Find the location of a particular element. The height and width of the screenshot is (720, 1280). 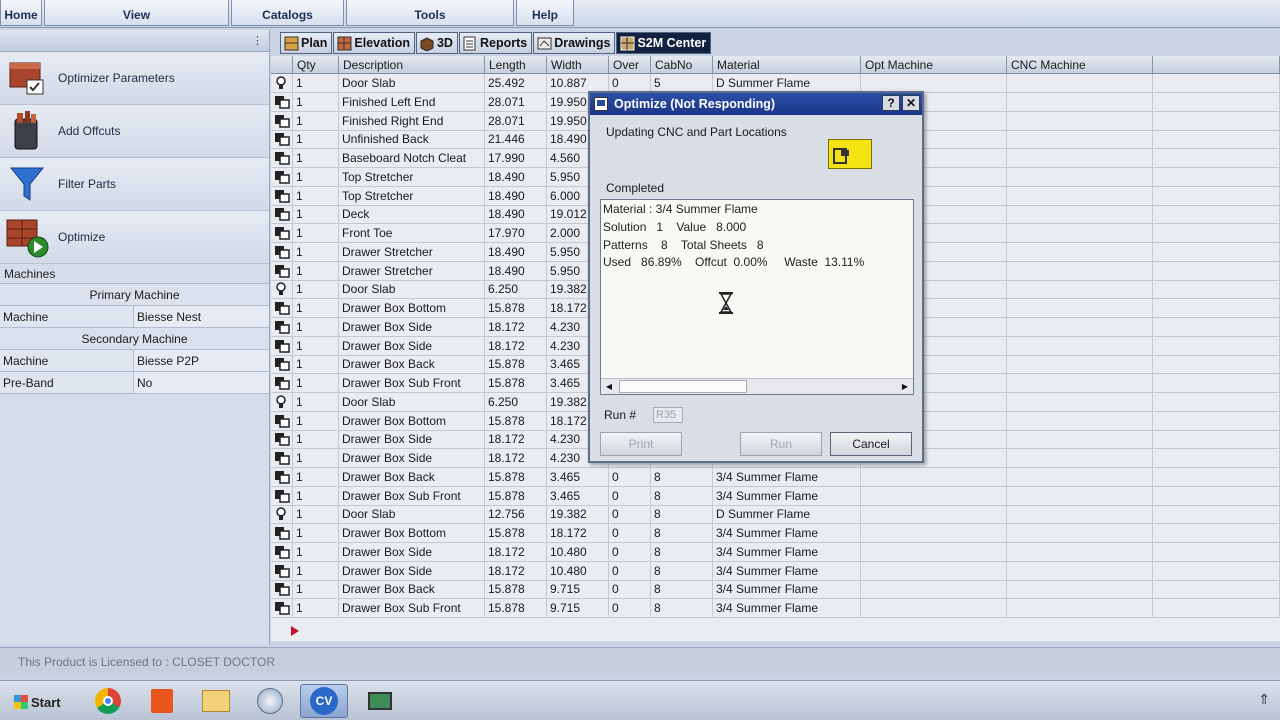

cell-width: 19.382 is located at coordinates (578, 515).